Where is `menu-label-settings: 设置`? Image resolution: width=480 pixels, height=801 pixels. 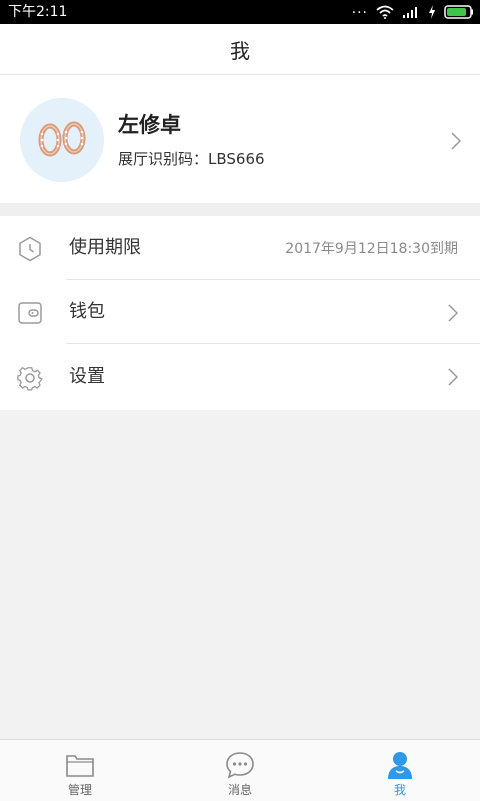 menu-label-settings: 设置 is located at coordinates (87, 376).